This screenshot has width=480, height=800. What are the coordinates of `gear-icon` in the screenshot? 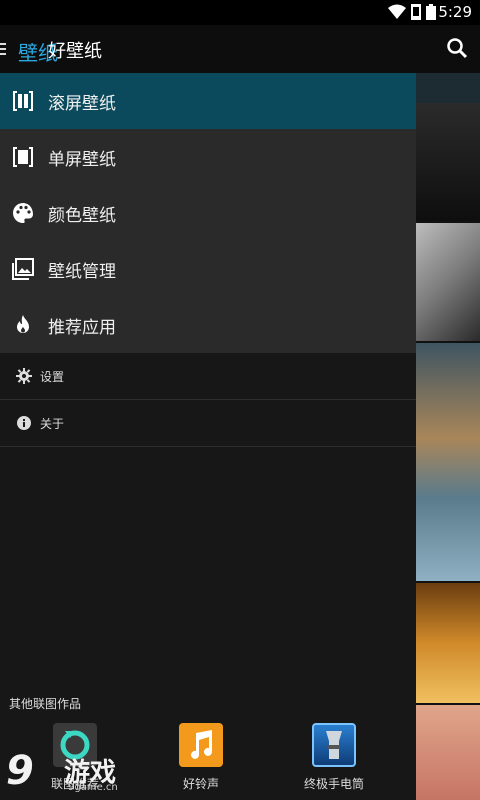 It's located at (24, 376).